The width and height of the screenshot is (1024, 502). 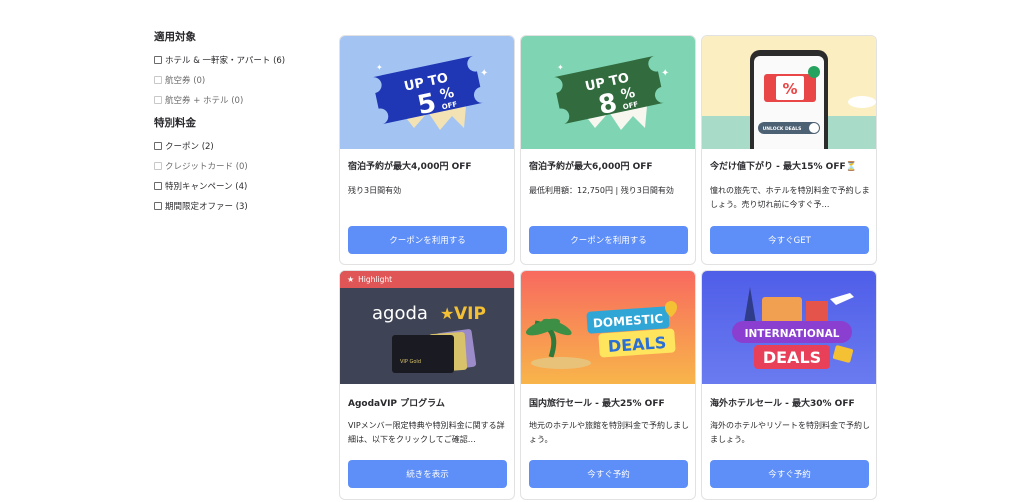 I want to click on filter-label: ホテル & 一軒家・アパート (6), so click(x=225, y=61).